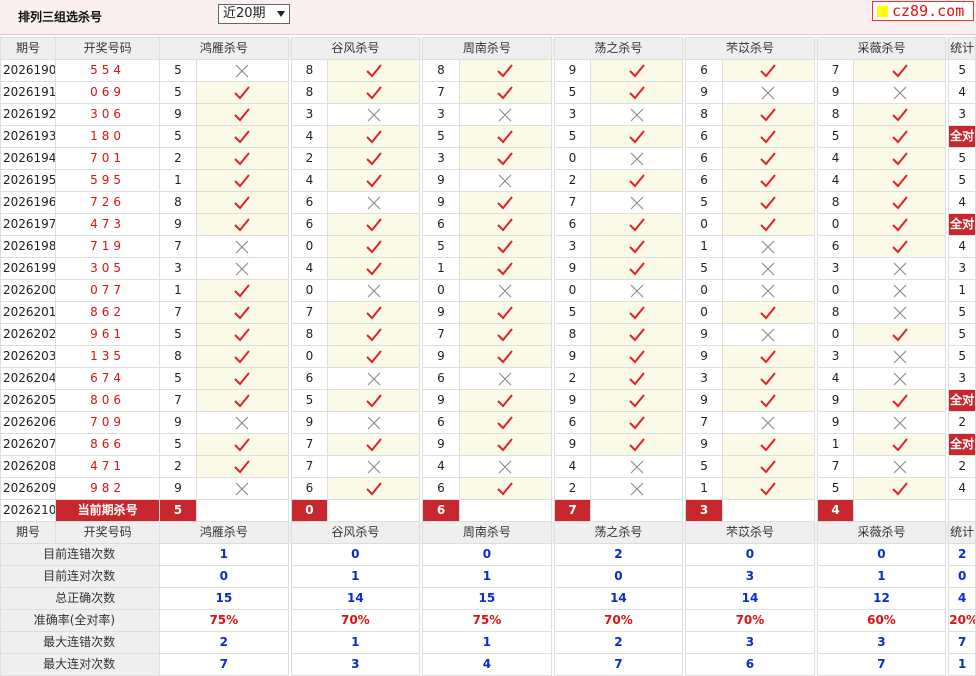  Describe the element at coordinates (309, 510) in the screenshot. I see `current-kill-digit: 0` at that location.